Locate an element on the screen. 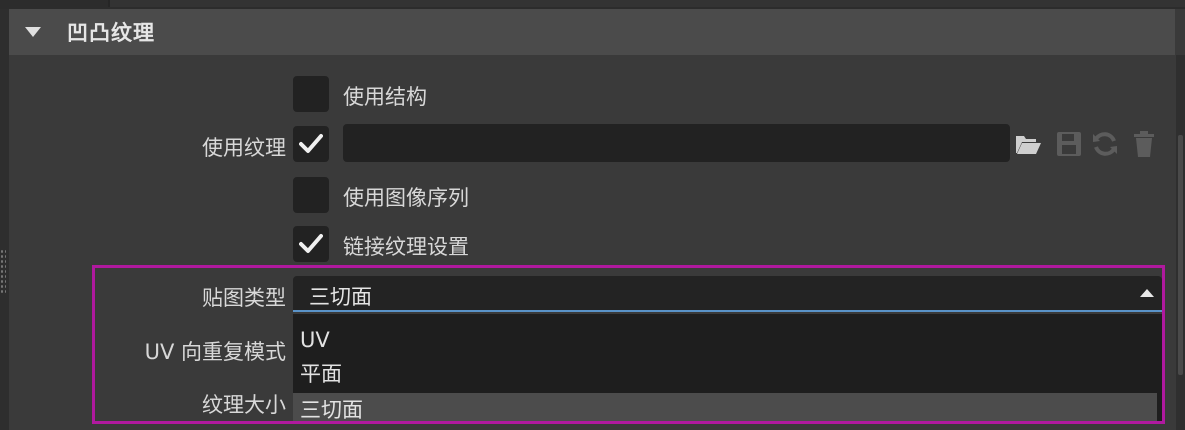  link-texture-settings-checkbox is located at coordinates (311, 244).